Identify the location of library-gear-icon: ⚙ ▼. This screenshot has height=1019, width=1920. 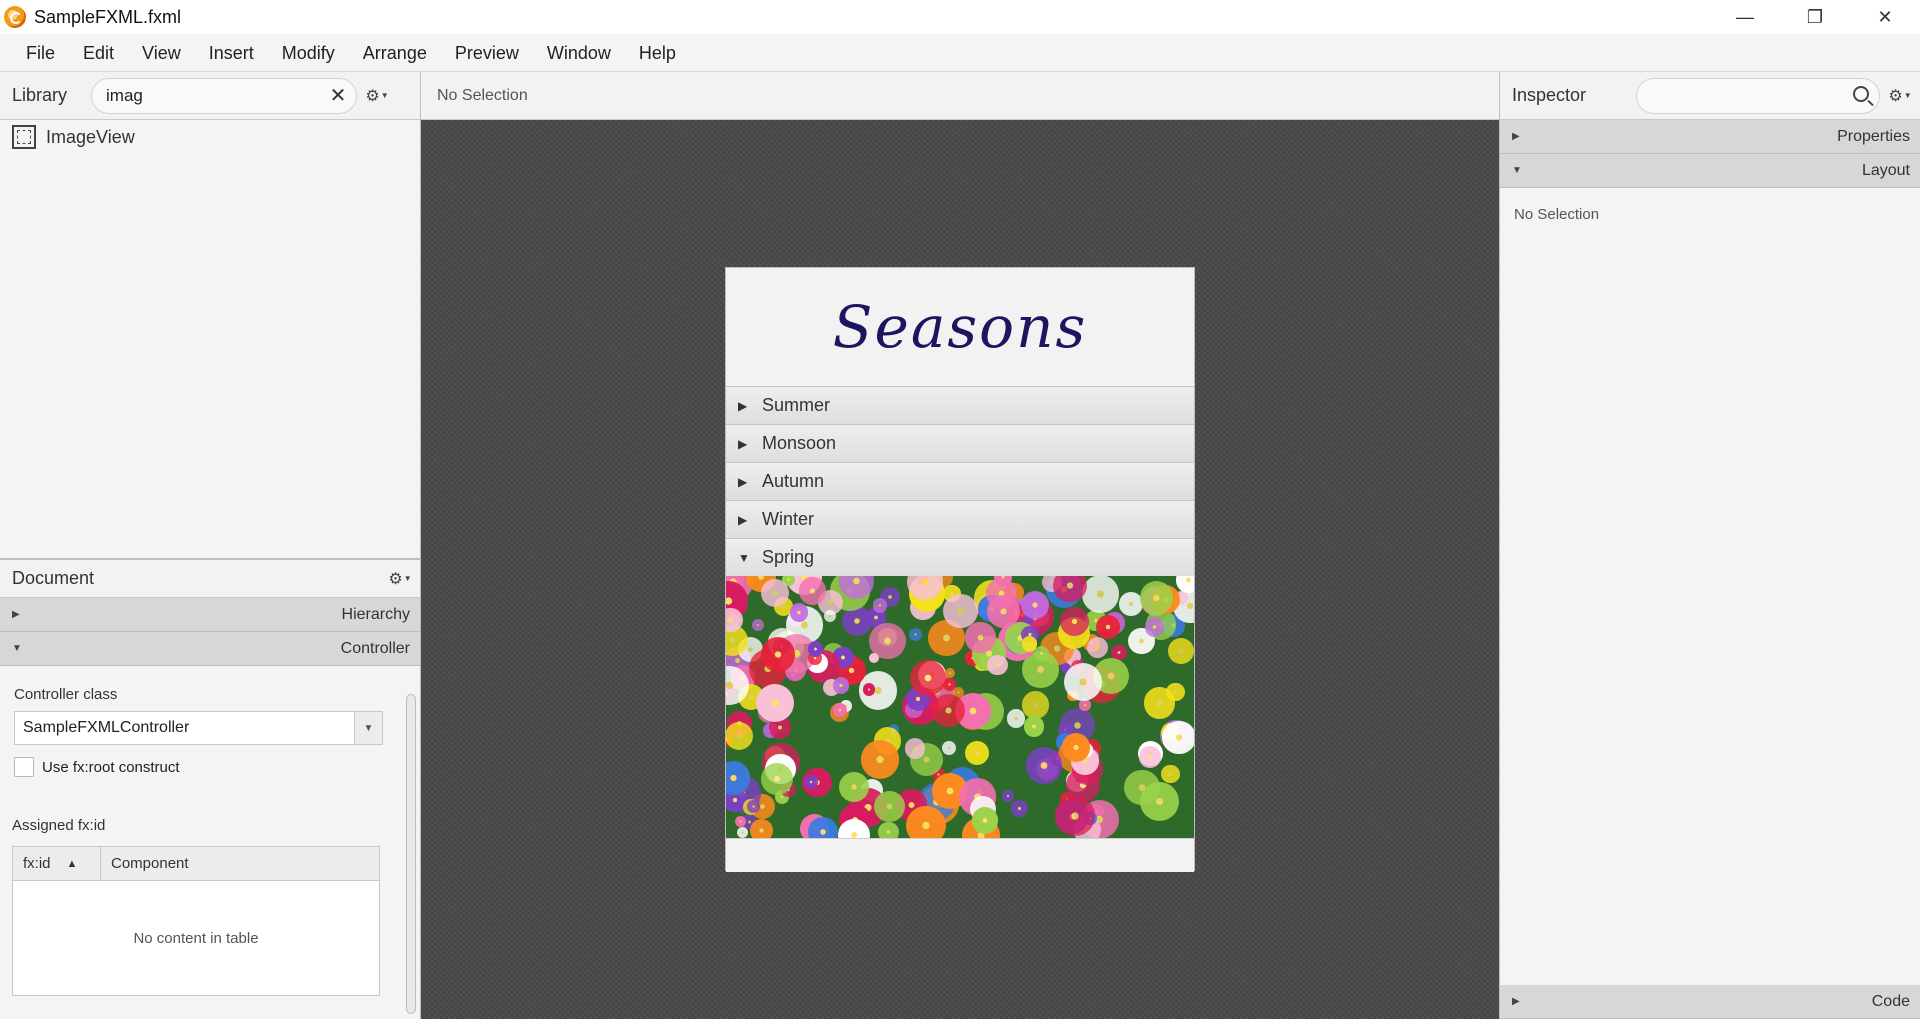
(377, 96).